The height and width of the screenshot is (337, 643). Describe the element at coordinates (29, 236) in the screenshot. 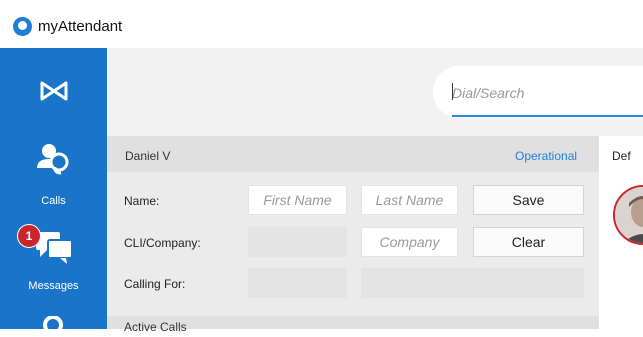

I see `unread-badge: 1` at that location.